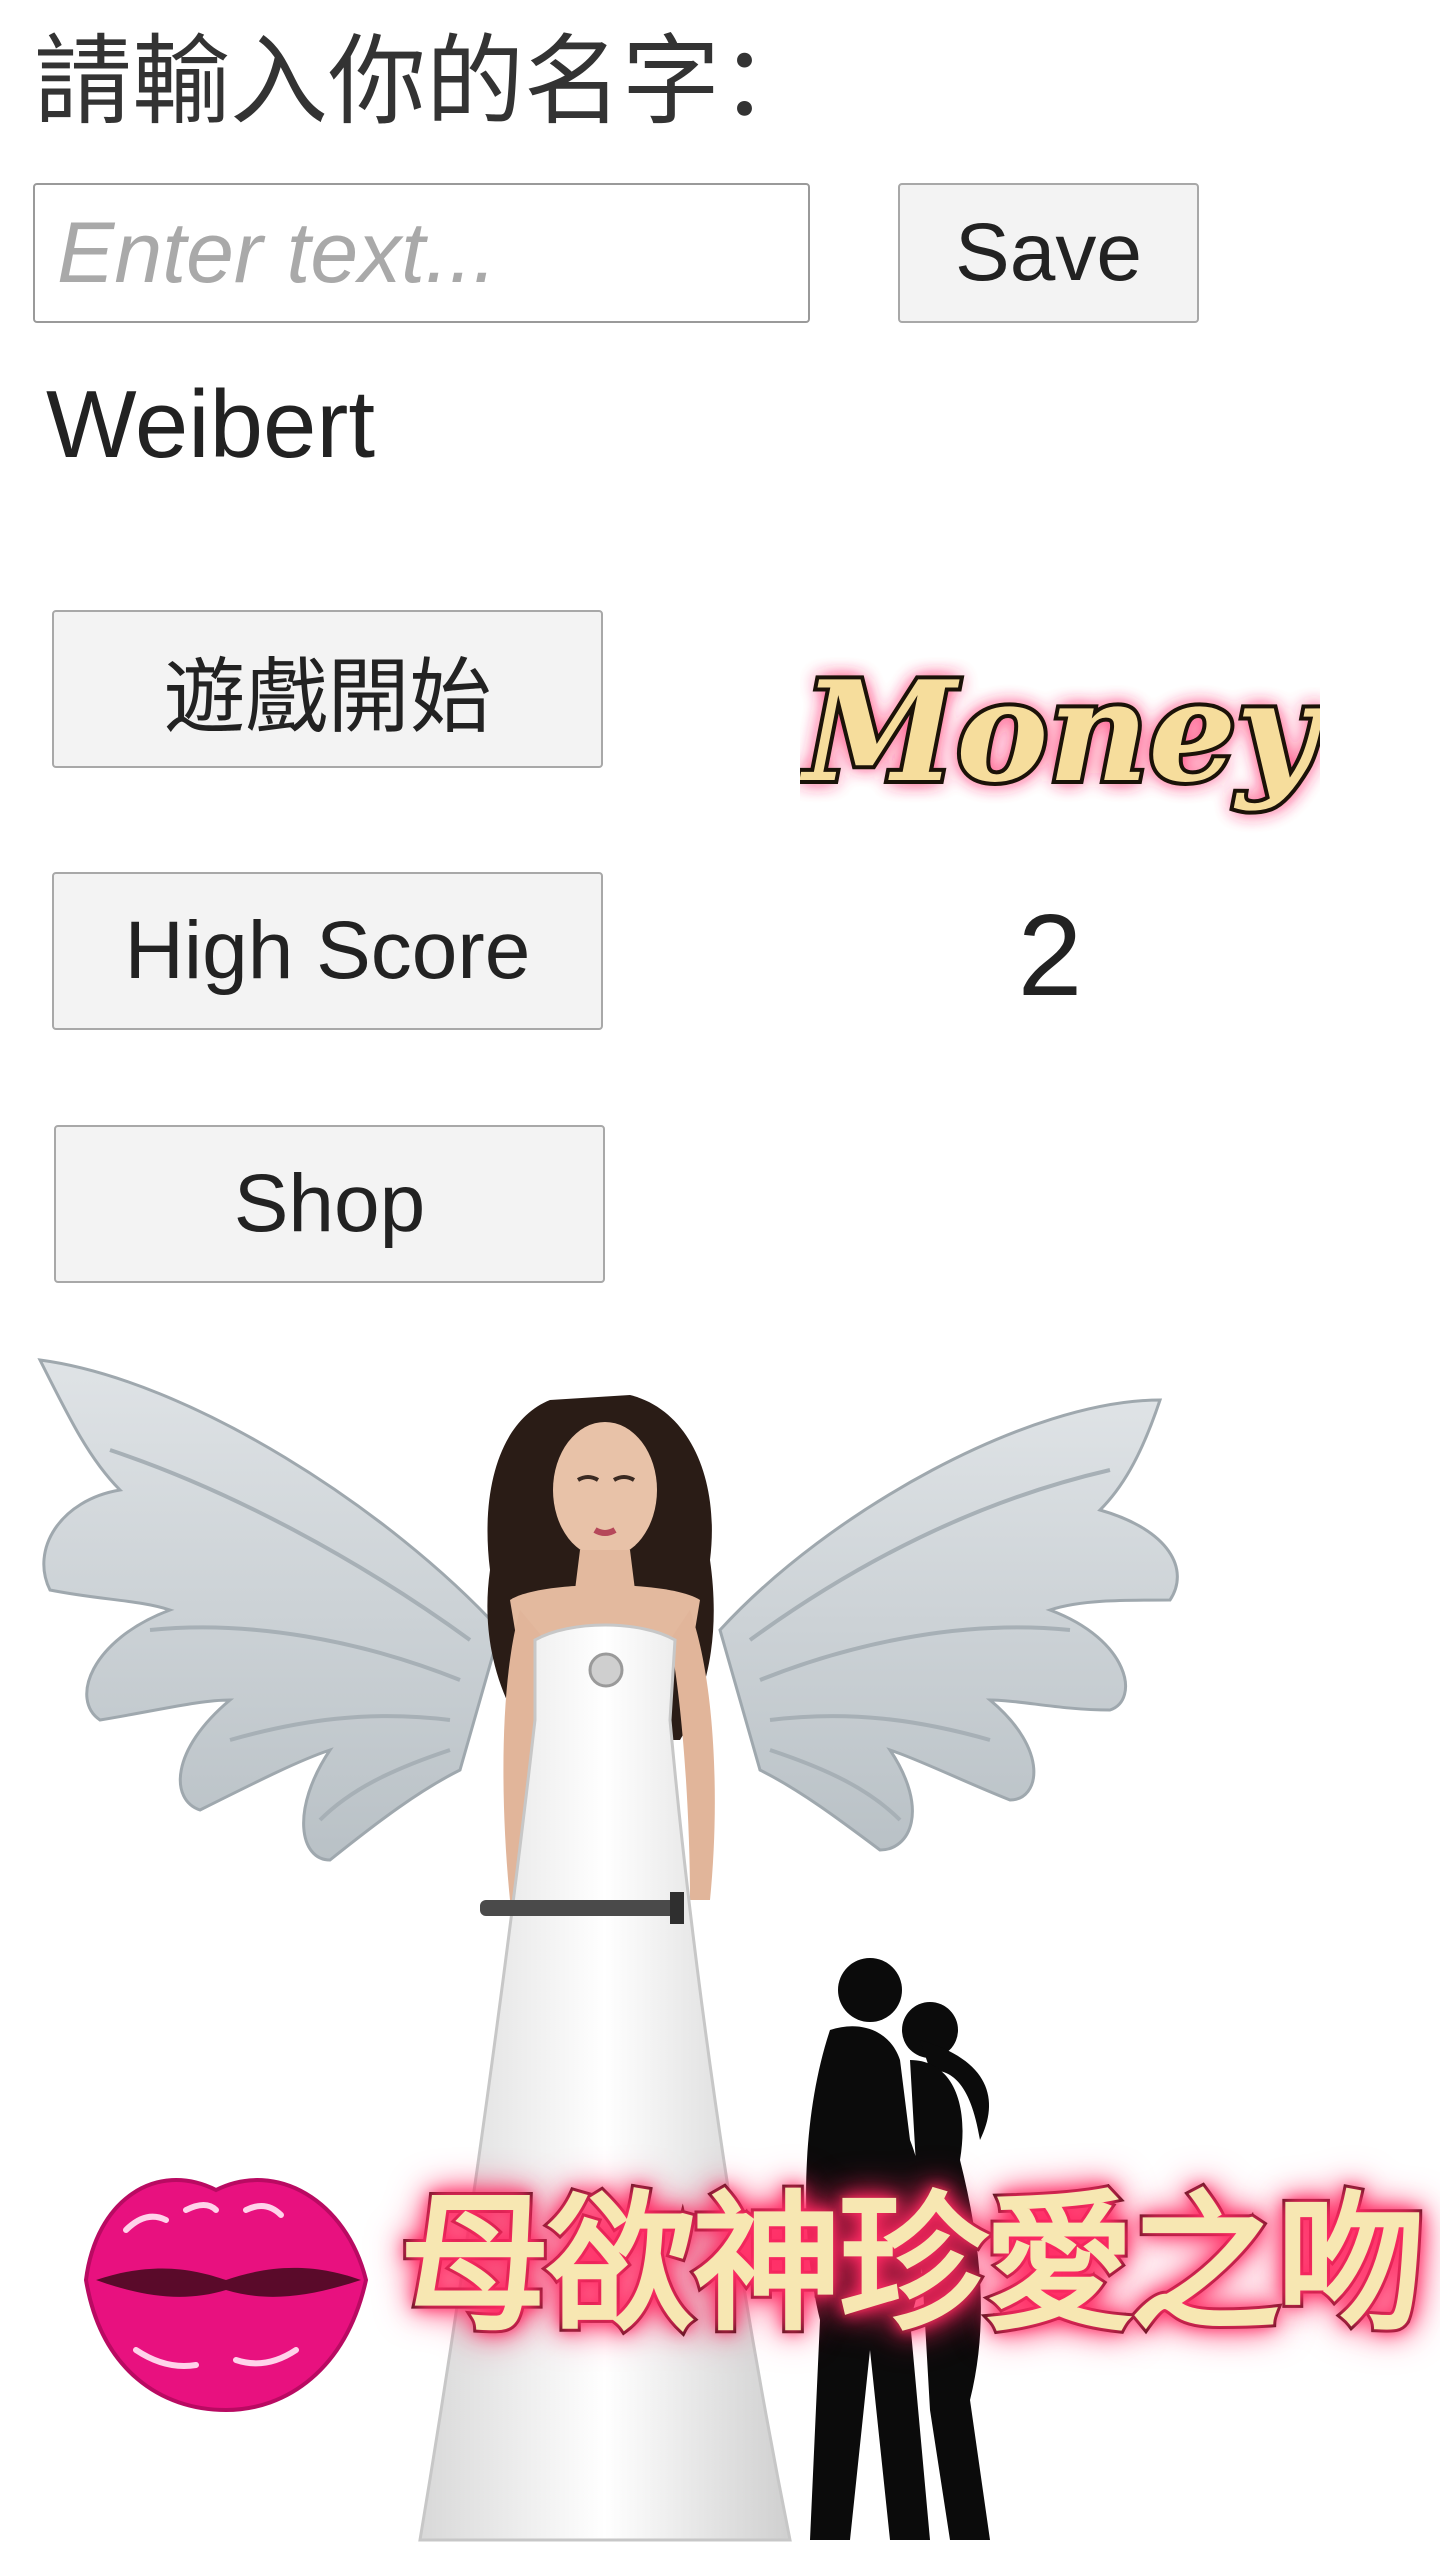 Image resolution: width=1440 pixels, height=2560 pixels. I want to click on money-logo: Money Money, so click(1060, 731).